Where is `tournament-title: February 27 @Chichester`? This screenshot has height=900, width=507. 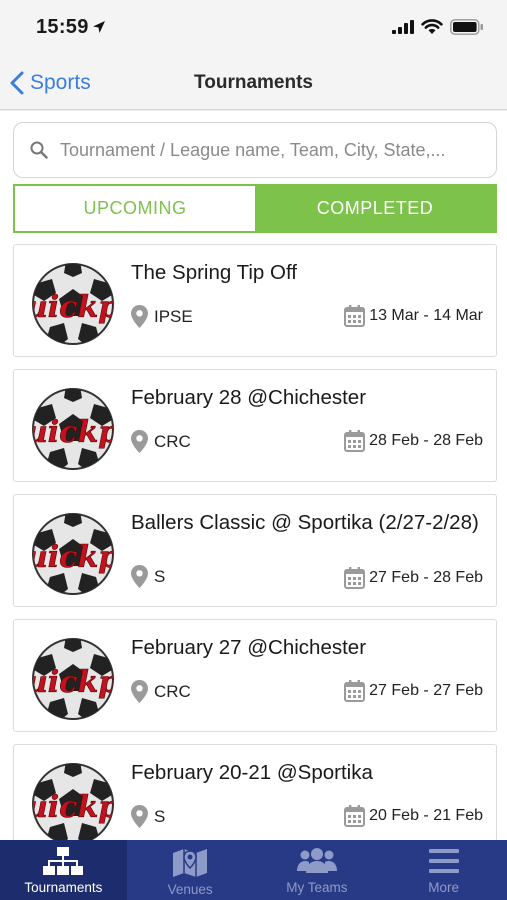 tournament-title: February 27 @Chichester is located at coordinates (249, 647).